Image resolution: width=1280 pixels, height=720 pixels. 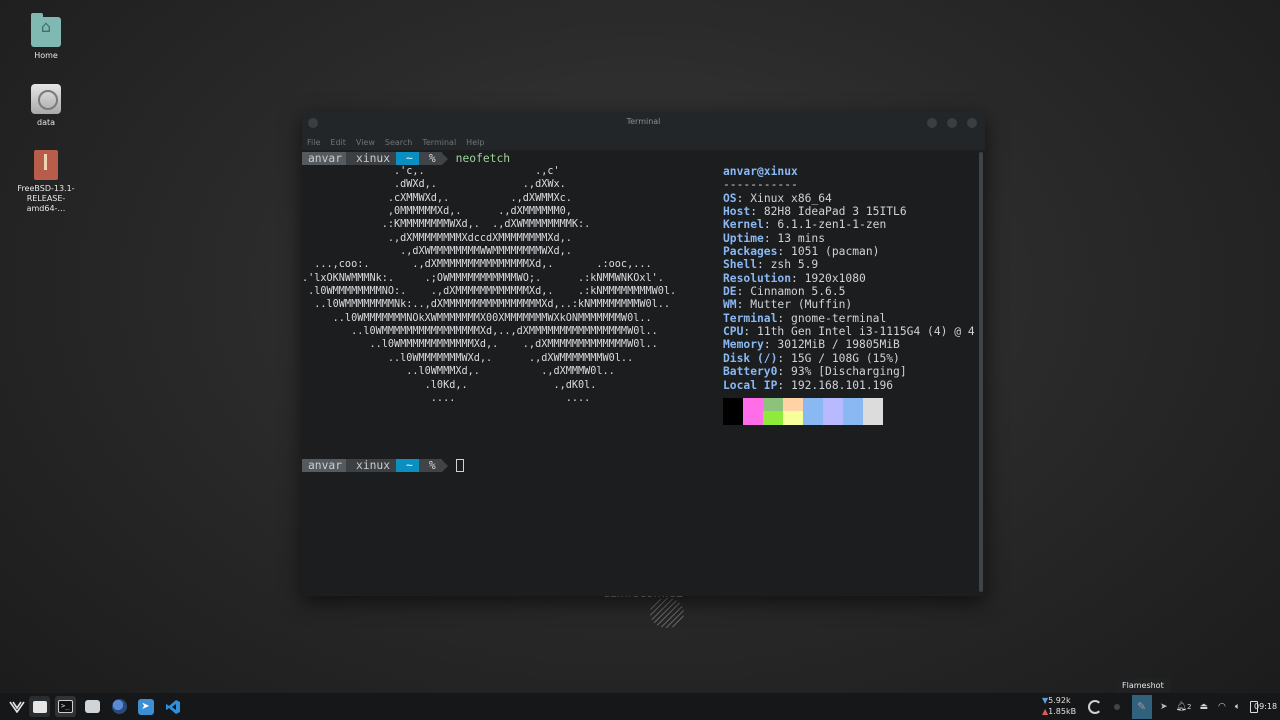 I want to click on telegram-tray-icon: ➤, so click(x=1164, y=707).